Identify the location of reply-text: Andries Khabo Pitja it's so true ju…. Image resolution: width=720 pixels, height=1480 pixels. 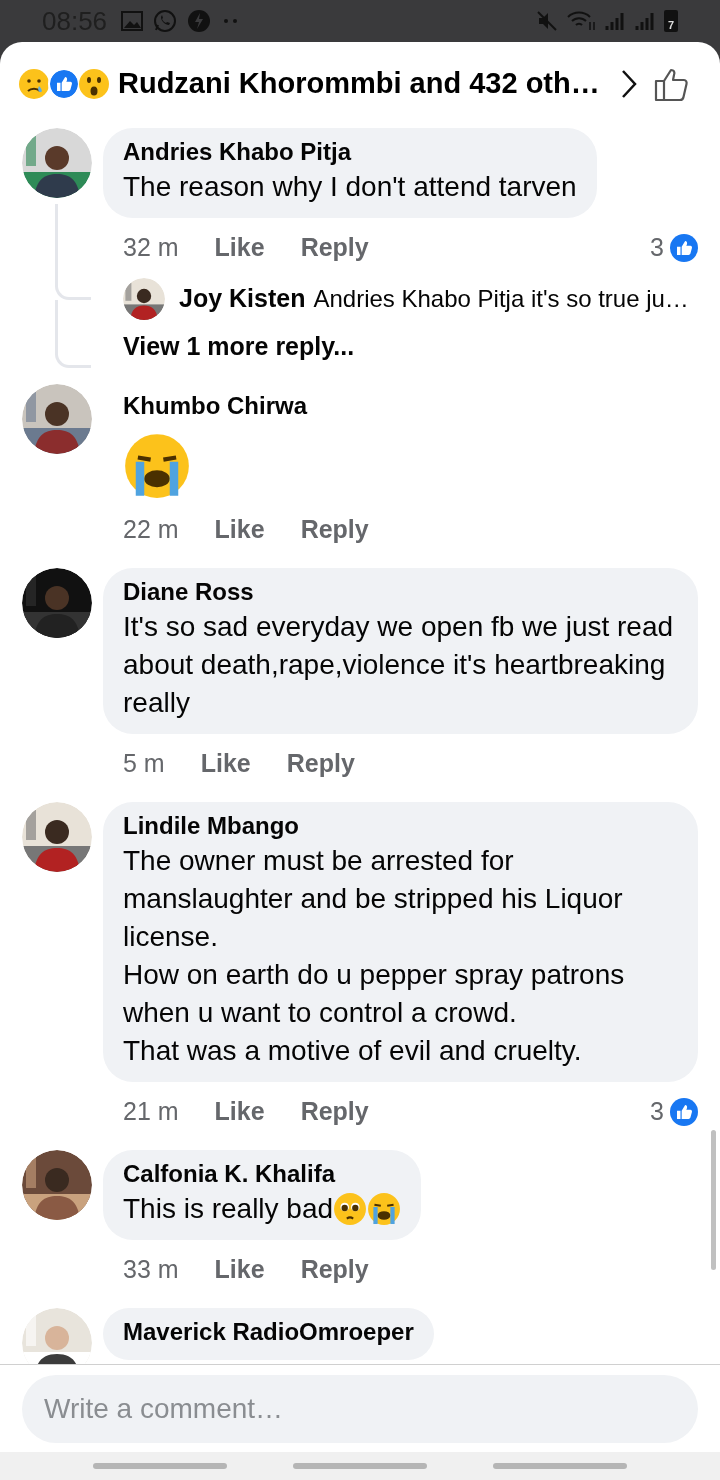
(501, 299).